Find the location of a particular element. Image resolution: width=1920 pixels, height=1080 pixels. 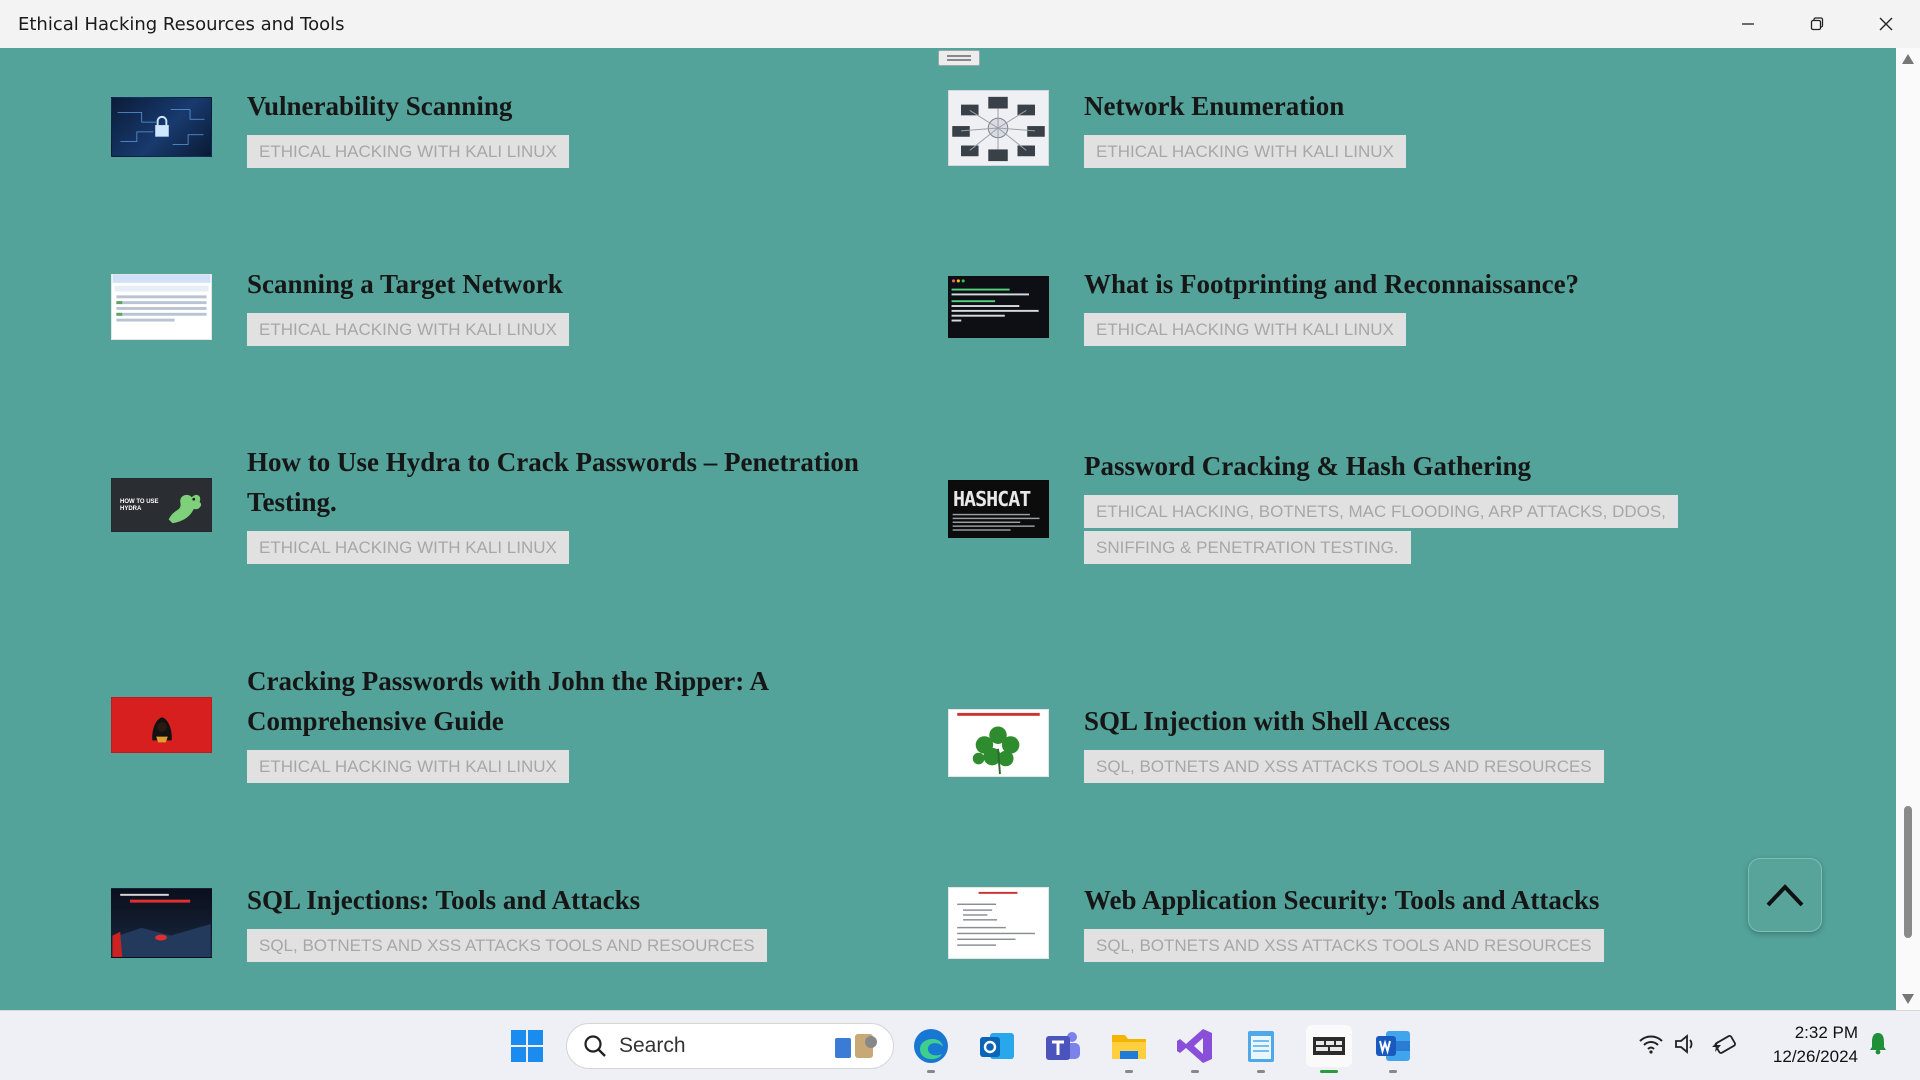

word-icon is located at coordinates (1393, 1046).